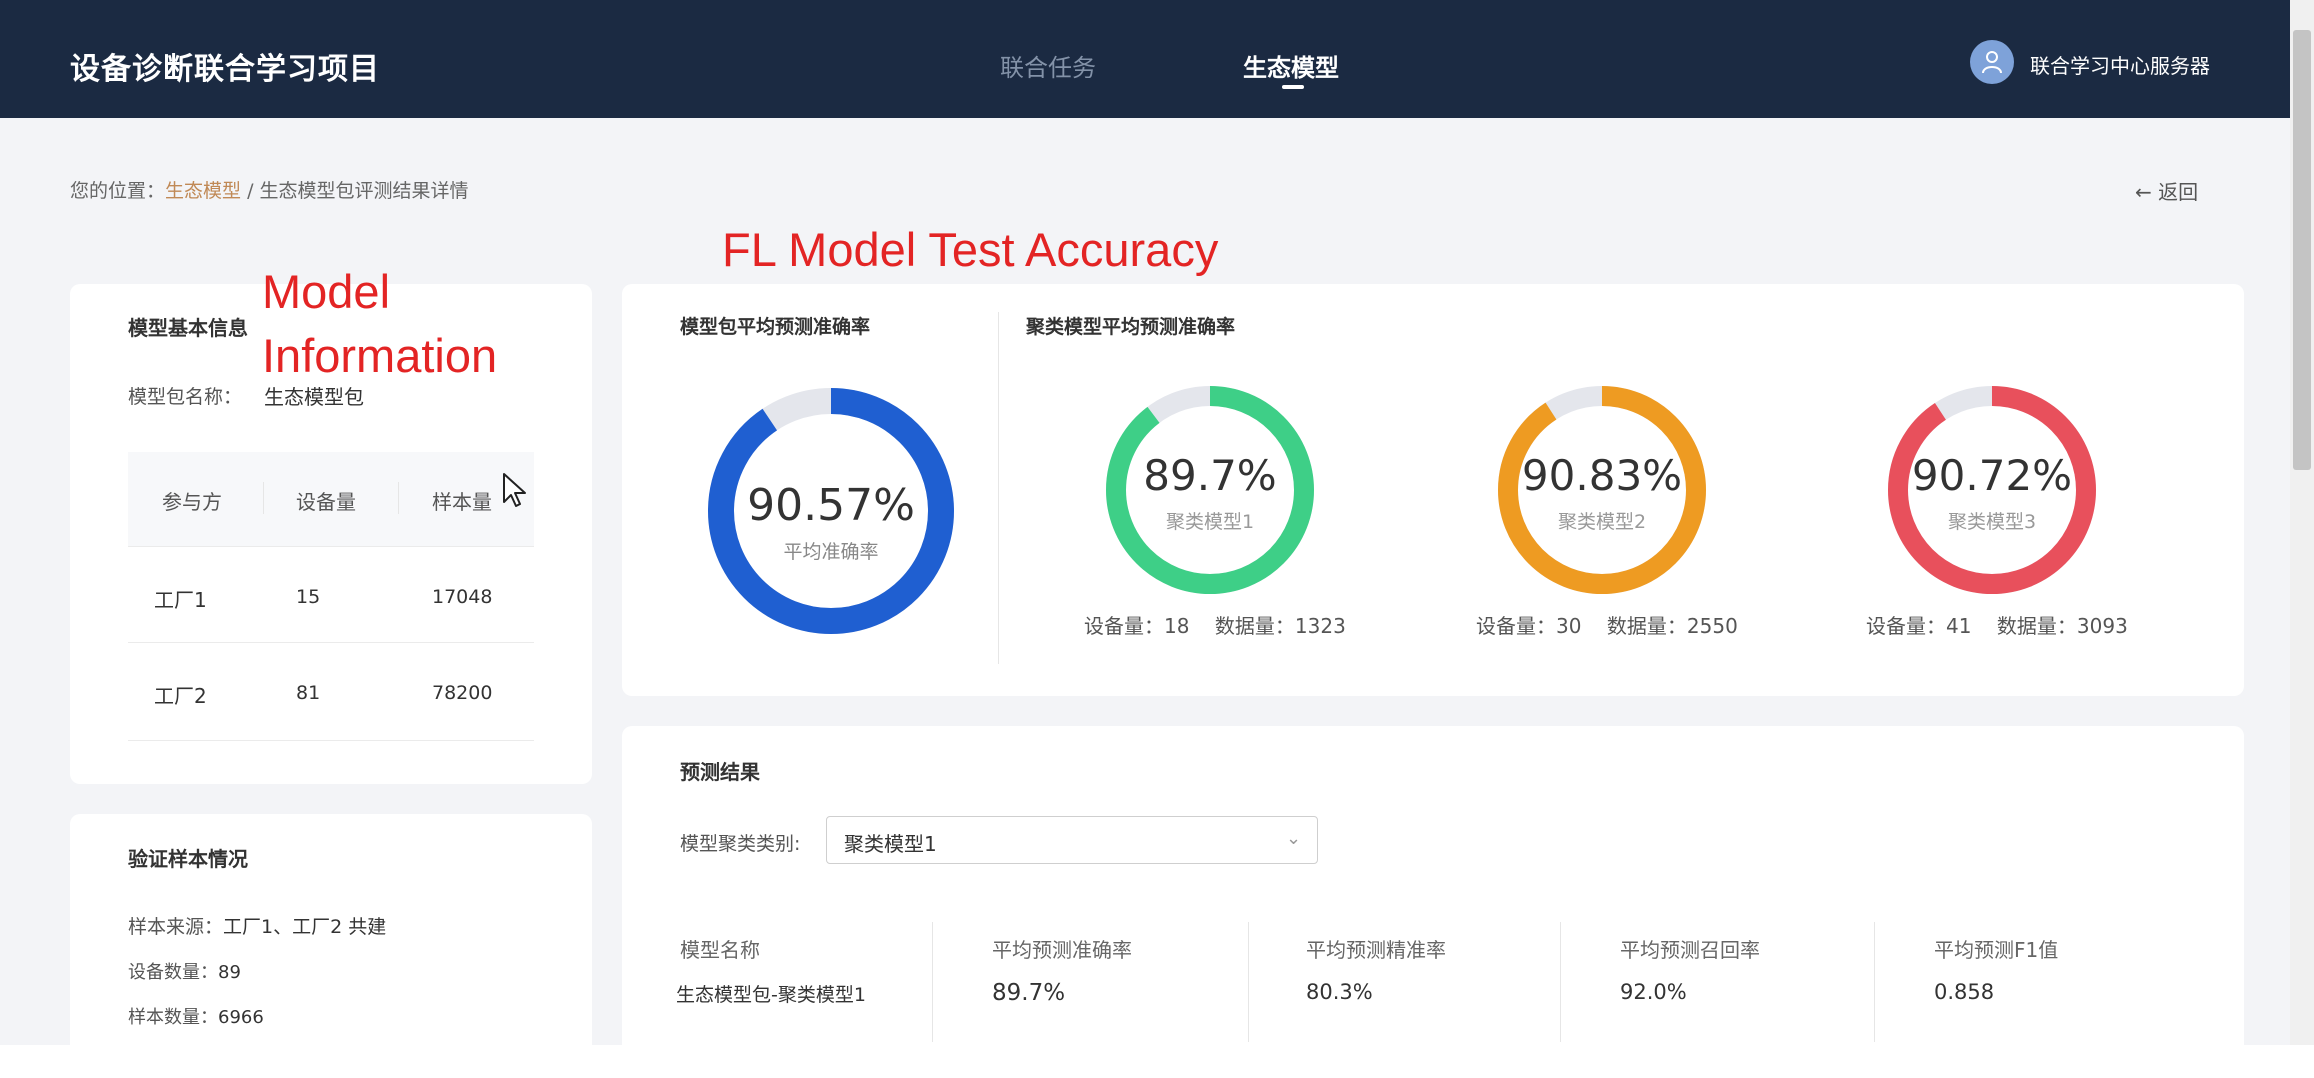 This screenshot has height=1078, width=2314. What do you see at coordinates (1339, 992) in the screenshot?
I see `result-precision: 80.3%` at bounding box center [1339, 992].